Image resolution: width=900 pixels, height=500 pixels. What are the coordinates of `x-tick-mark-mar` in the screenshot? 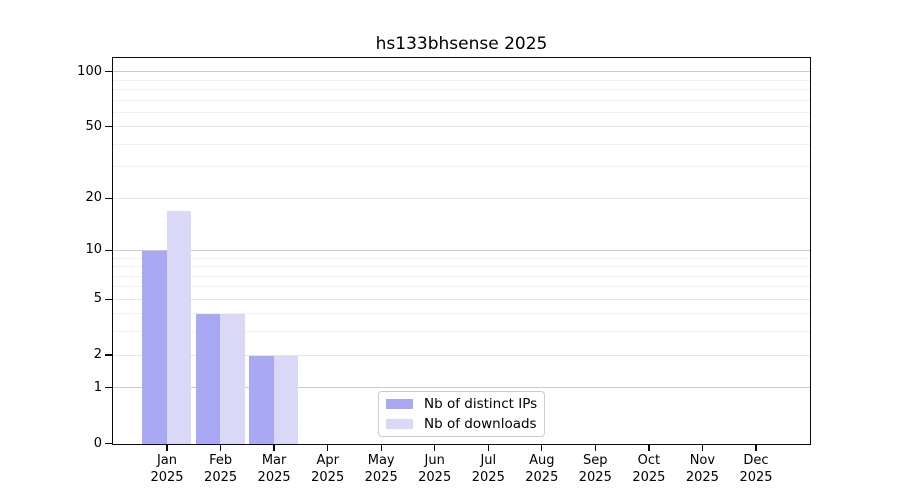 It's located at (274, 448).